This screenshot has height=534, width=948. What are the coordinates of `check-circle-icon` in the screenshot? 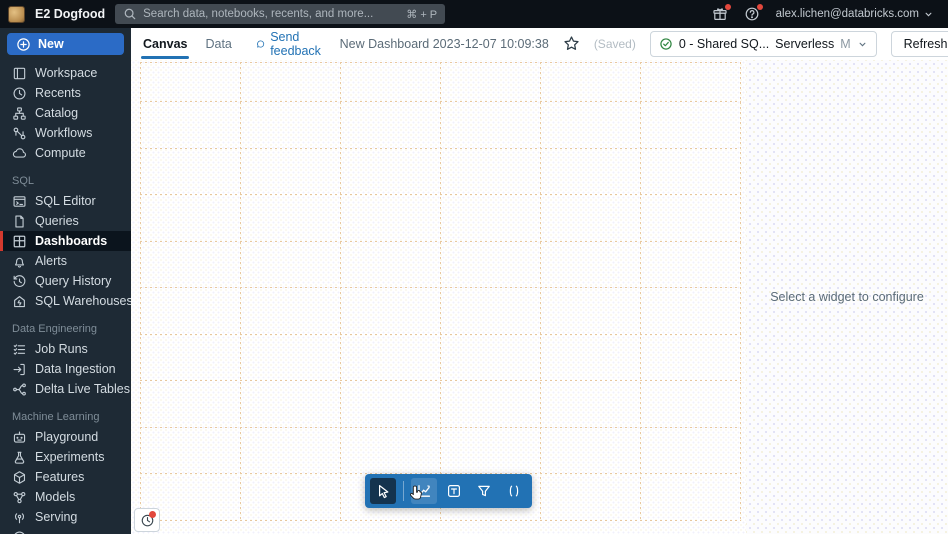 It's located at (666, 44).